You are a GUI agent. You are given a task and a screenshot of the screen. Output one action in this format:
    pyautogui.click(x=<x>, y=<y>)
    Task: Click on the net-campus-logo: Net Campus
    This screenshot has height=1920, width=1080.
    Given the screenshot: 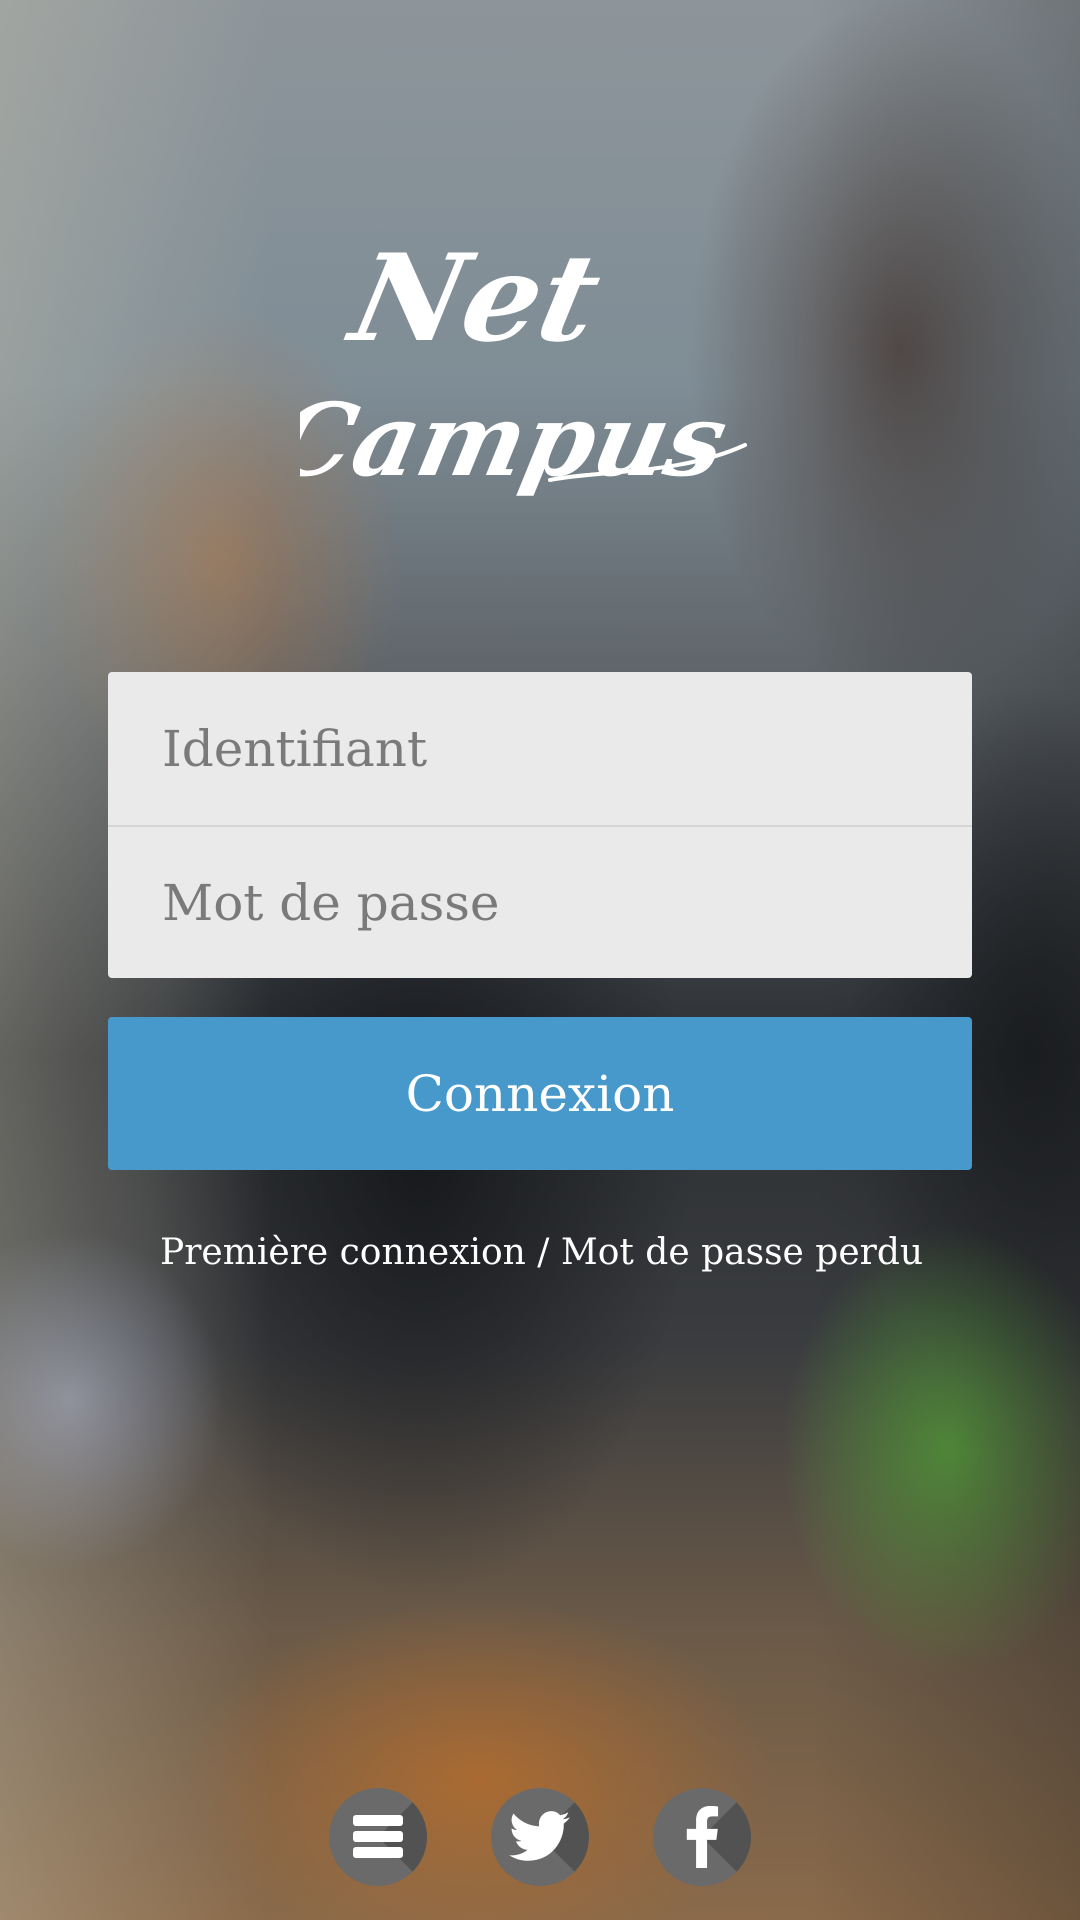 What is the action you would take?
    pyautogui.click(x=523, y=364)
    